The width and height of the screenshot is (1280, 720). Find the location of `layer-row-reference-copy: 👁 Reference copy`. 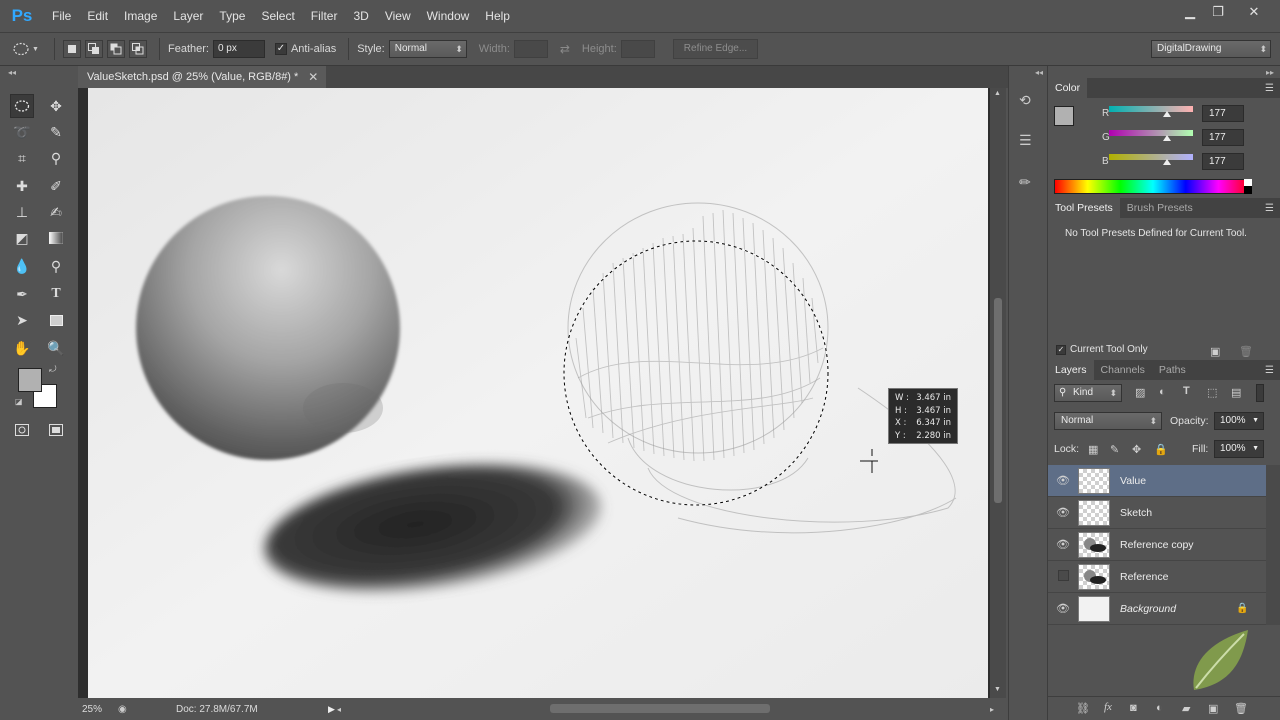

layer-row-reference-copy: 👁 Reference copy is located at coordinates (1157, 545).